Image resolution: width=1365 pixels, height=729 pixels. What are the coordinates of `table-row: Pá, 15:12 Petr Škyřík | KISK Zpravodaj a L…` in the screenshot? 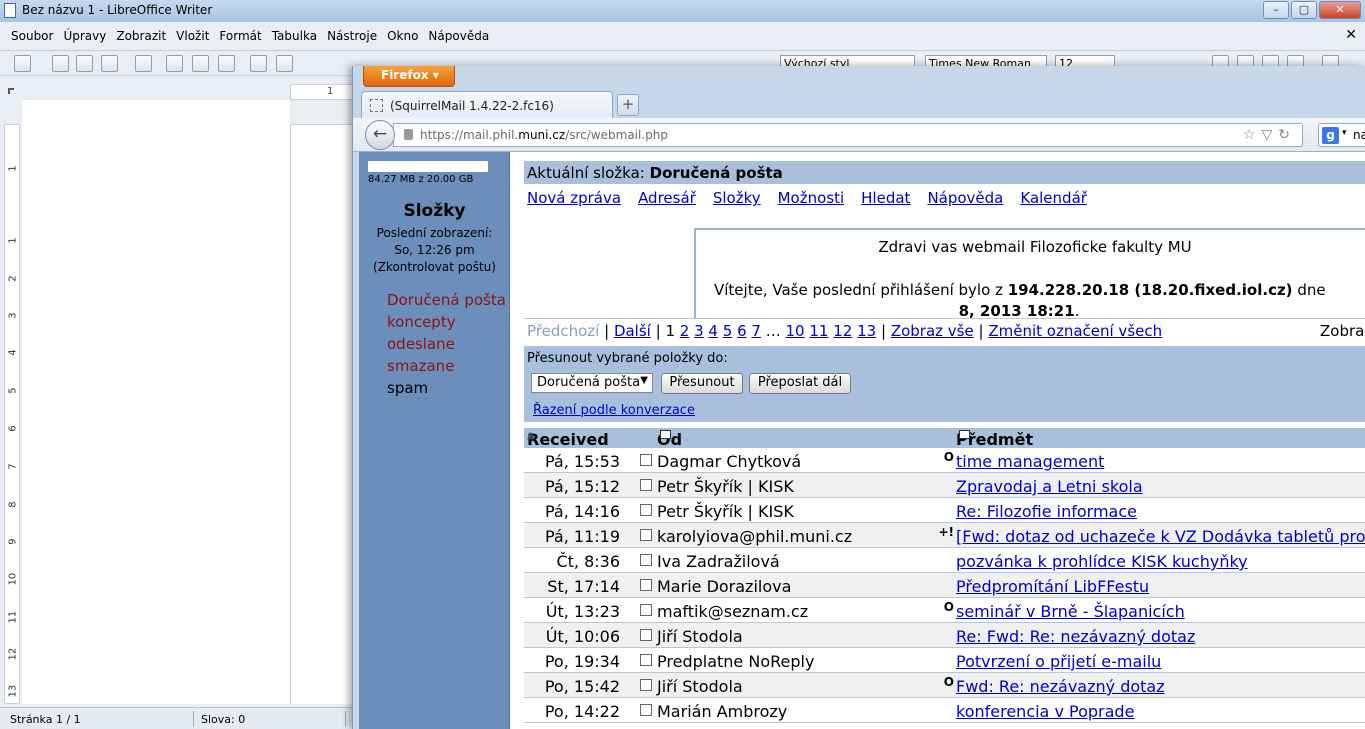 It's located at (944, 485).